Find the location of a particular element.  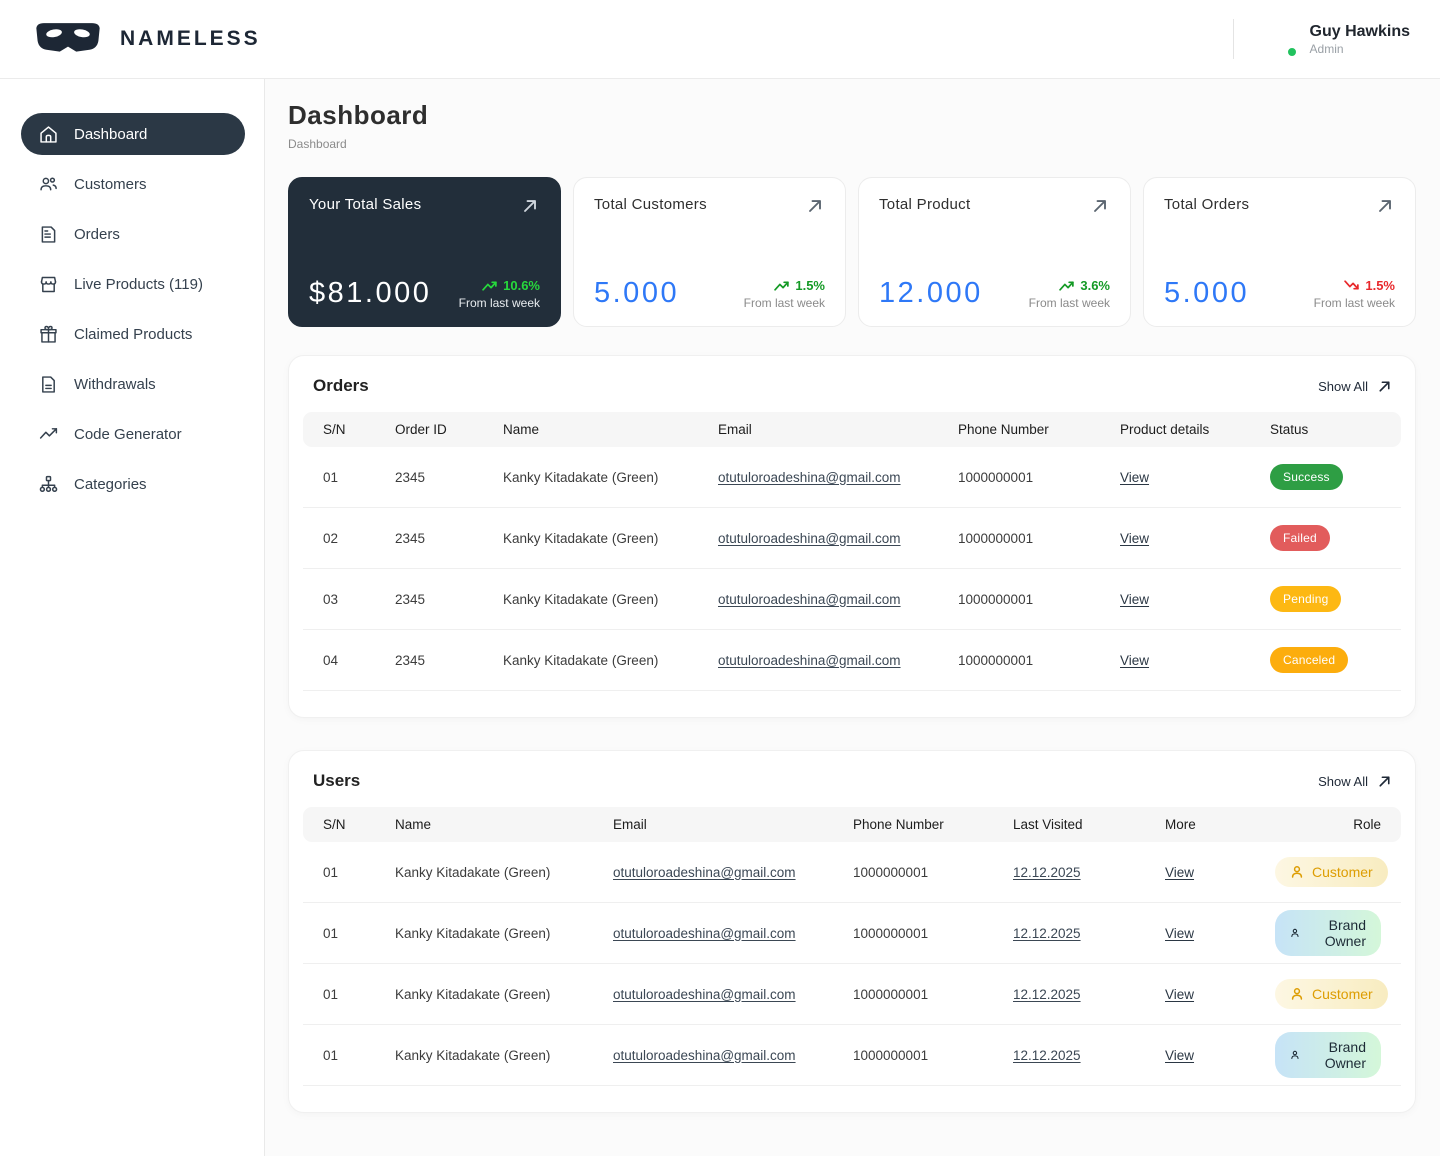

breadcrumb: Dashboard is located at coordinates (317, 144).